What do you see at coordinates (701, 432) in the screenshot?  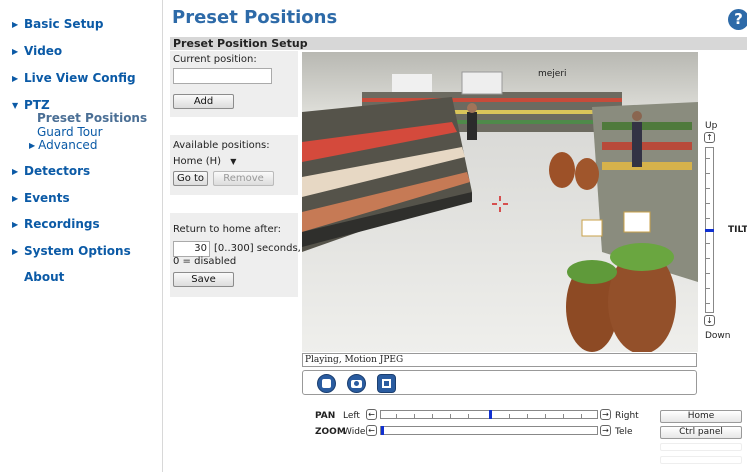 I see `ctrl-panel-button: Ctrl panel` at bounding box center [701, 432].